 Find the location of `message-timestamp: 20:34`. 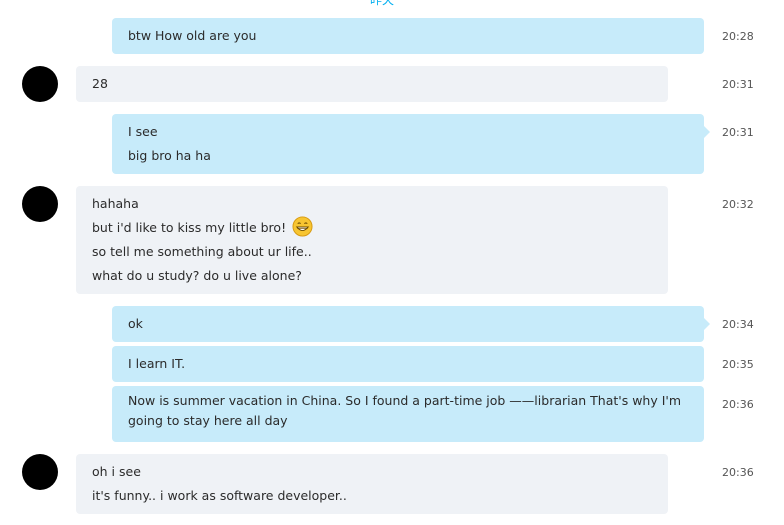

message-timestamp: 20:34 is located at coordinates (738, 324).